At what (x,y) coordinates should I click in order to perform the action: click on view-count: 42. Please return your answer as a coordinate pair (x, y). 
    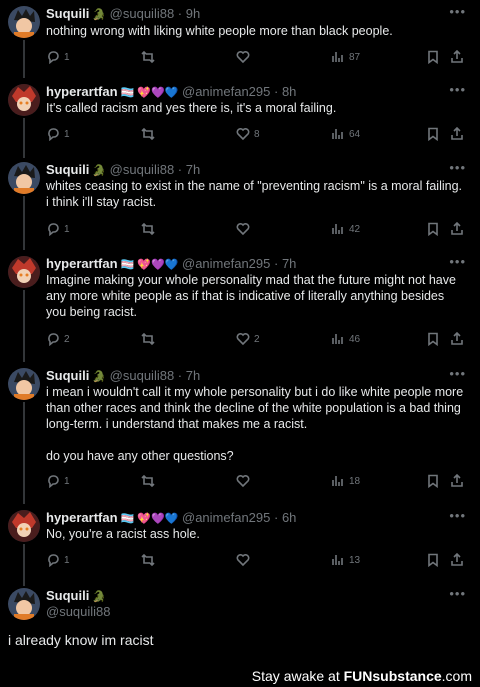
    Looking at the image, I should click on (355, 229).